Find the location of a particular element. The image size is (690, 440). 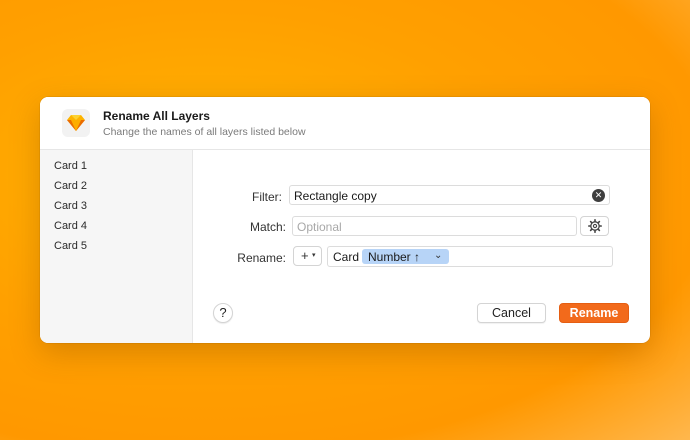

layer-list-item: Card 5 is located at coordinates (70, 246).